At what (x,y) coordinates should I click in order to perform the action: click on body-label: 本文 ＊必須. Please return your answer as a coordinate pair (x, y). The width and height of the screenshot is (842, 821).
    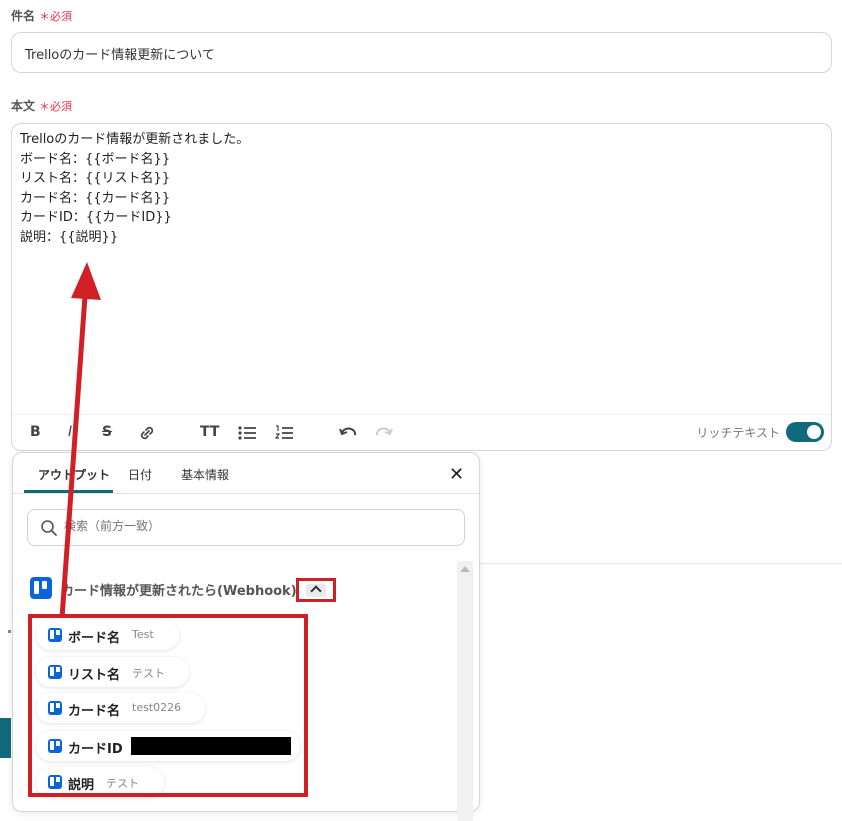
    Looking at the image, I should click on (42, 106).